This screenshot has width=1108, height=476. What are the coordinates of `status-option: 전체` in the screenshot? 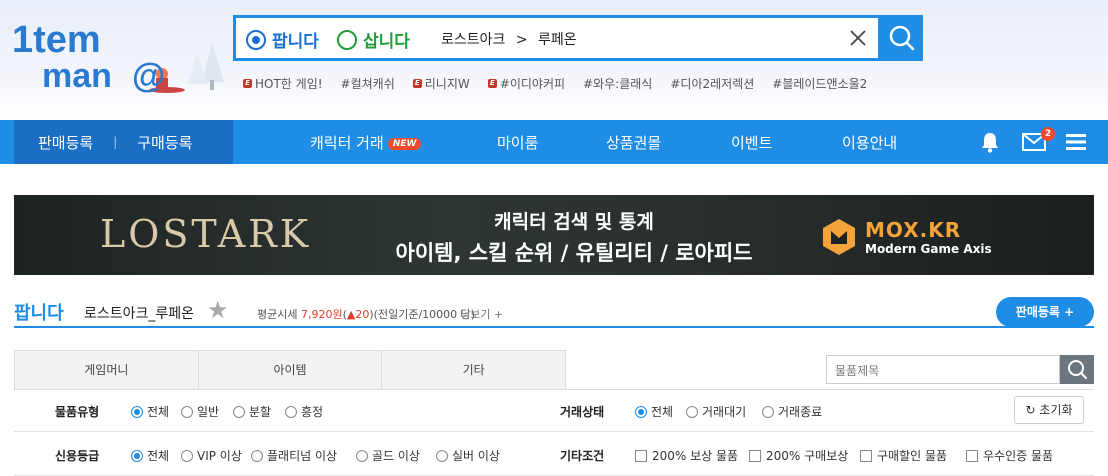 It's located at (654, 411).